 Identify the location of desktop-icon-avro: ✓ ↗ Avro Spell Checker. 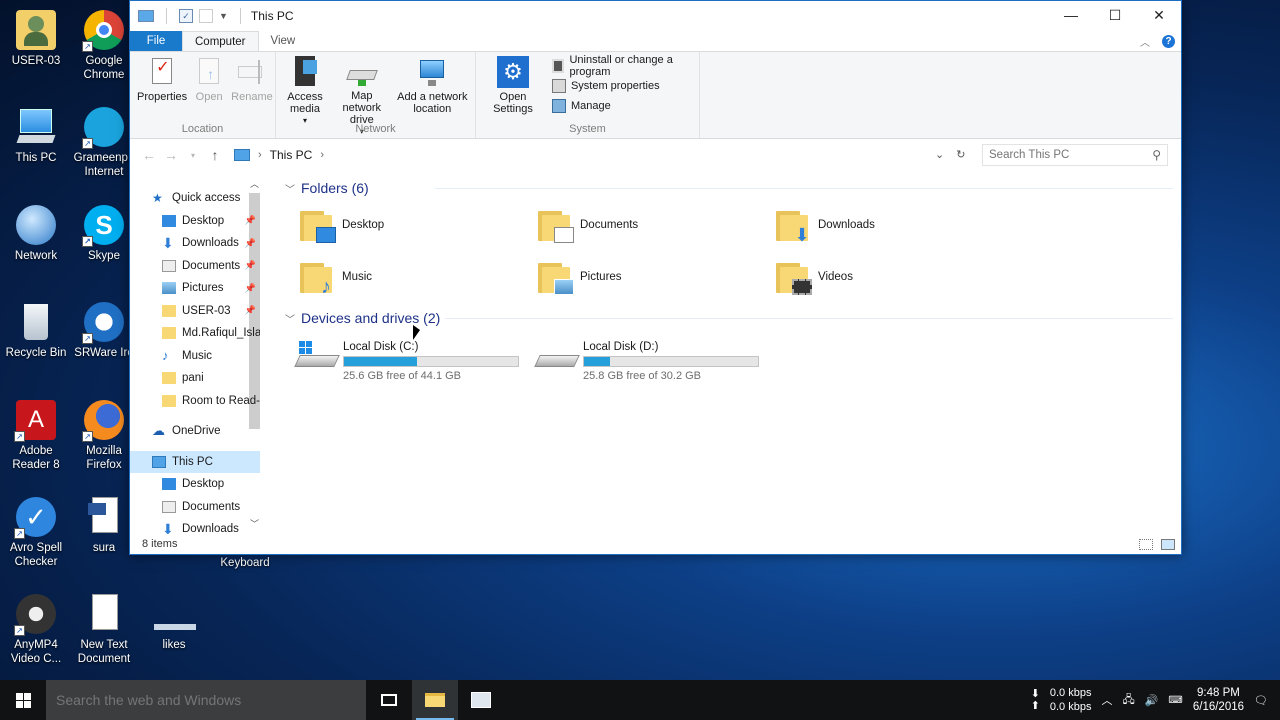
(36, 533).